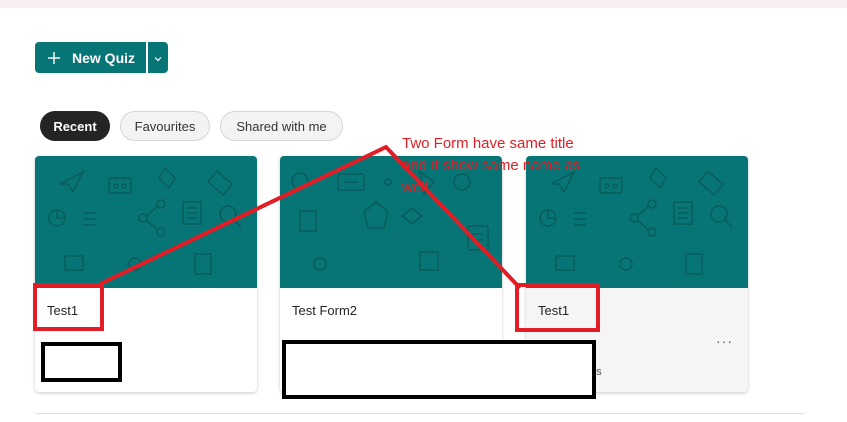  I want to click on new-quiz-dropdown-button, so click(158, 57).